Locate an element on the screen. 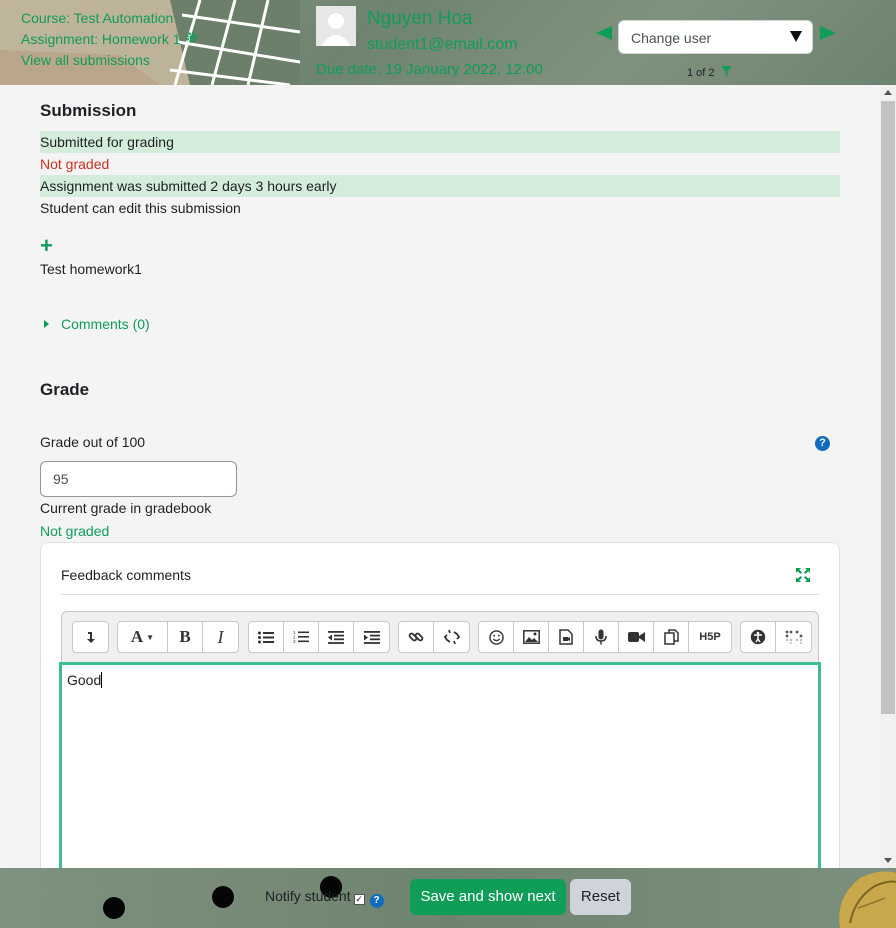 This screenshot has height=928, width=896. user-count-text: 1 of 2 is located at coordinates (701, 73).